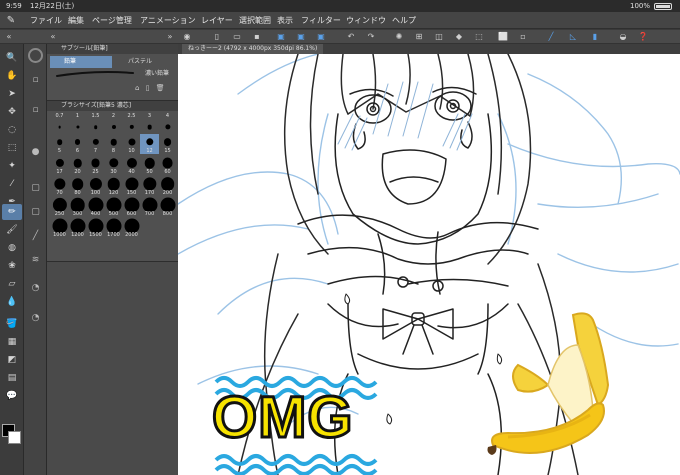  I want to click on strip-slot-4: ▢, so click(35, 188).